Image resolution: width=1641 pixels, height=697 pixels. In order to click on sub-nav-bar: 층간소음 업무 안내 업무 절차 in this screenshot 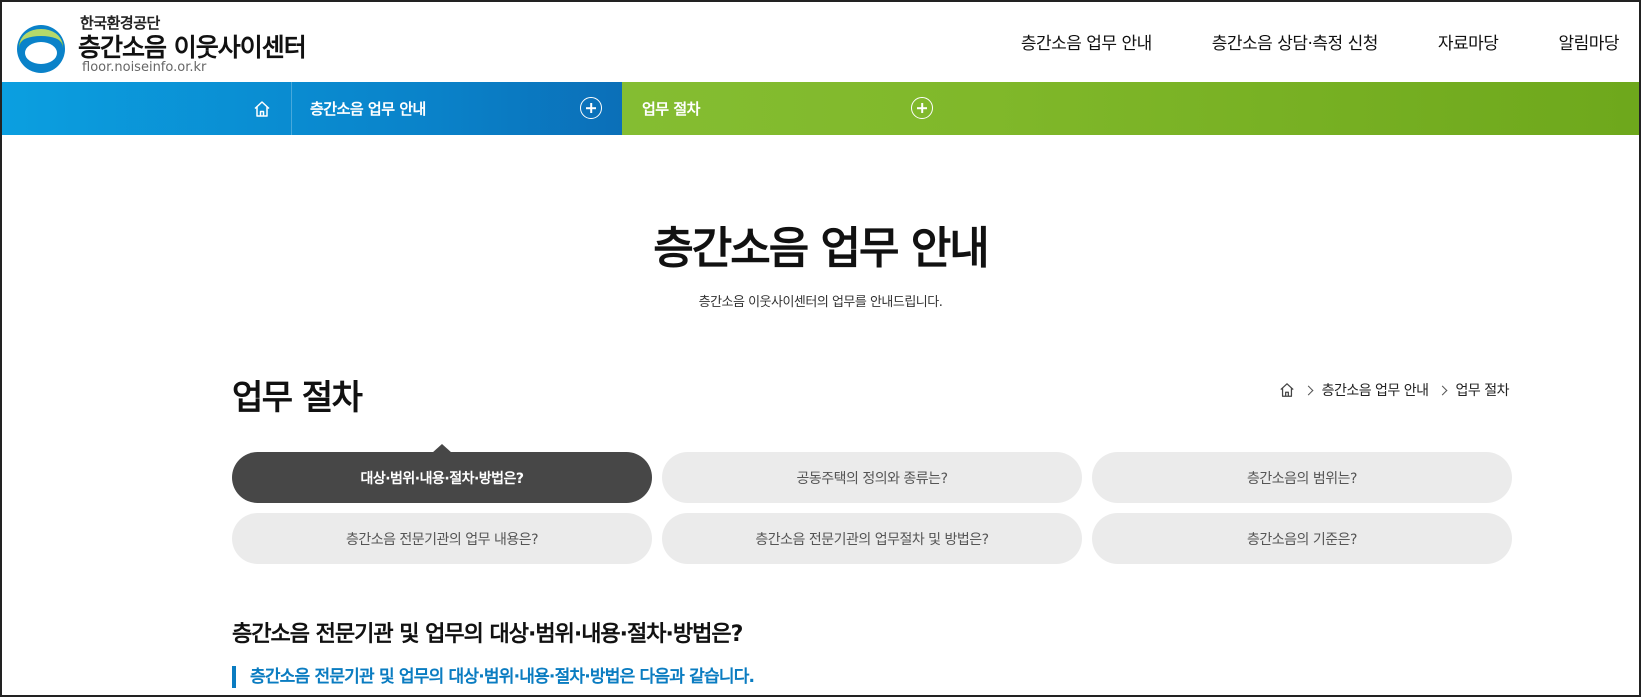, I will do `click(820, 108)`.